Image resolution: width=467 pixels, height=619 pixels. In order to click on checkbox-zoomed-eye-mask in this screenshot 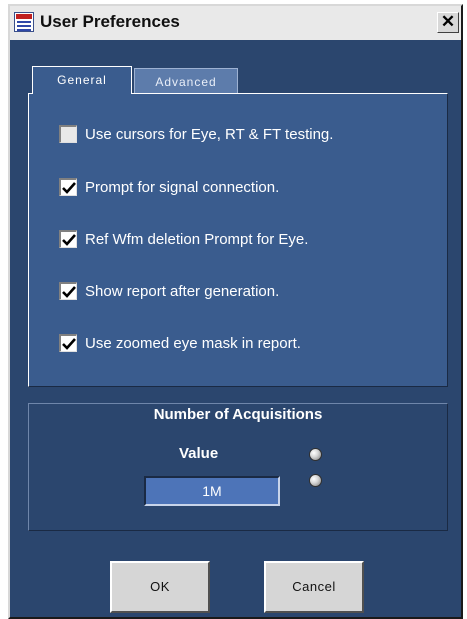, I will do `click(68, 343)`.